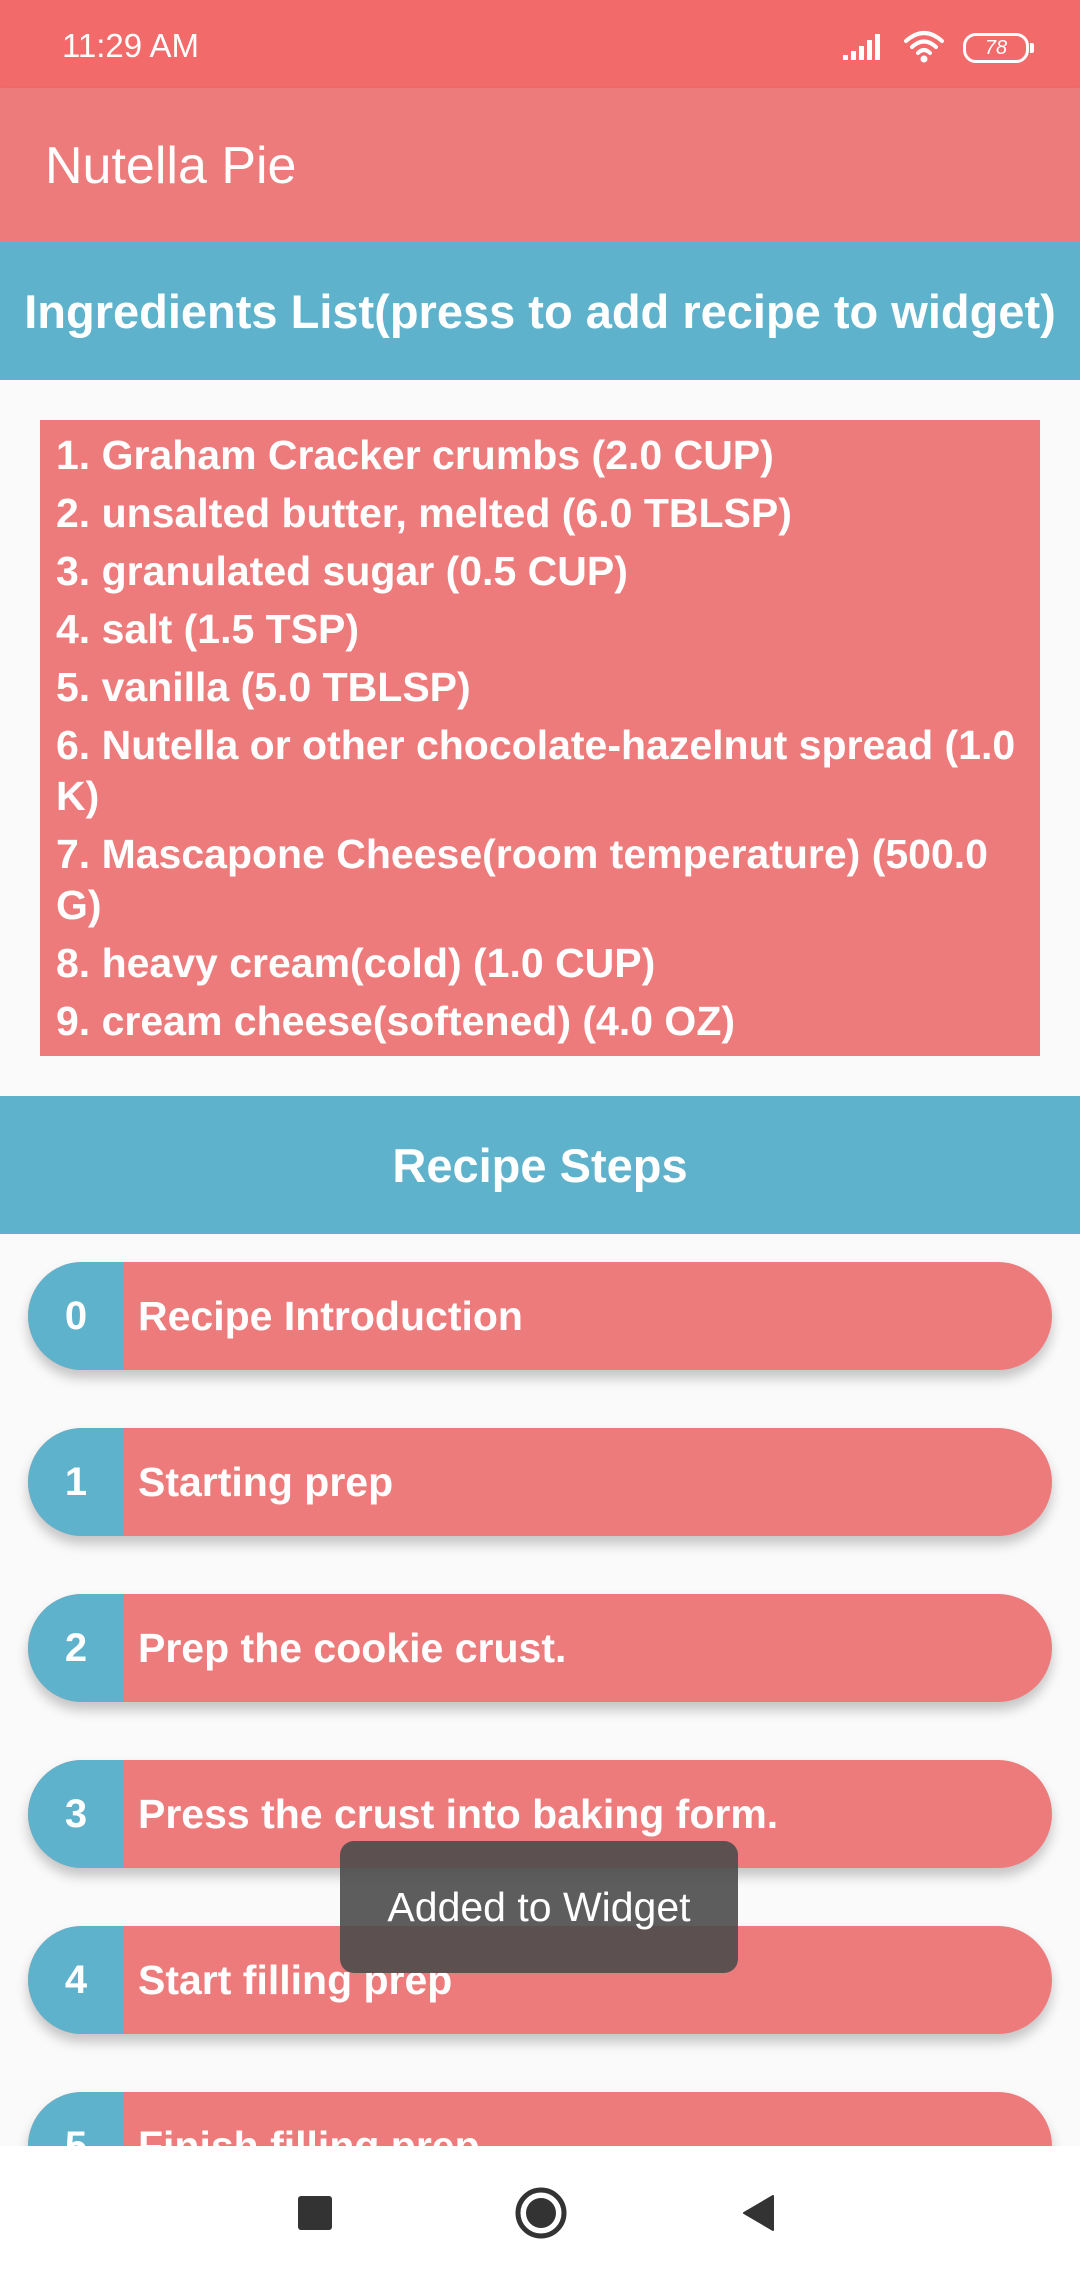  I want to click on step-number: 3, so click(76, 1814).